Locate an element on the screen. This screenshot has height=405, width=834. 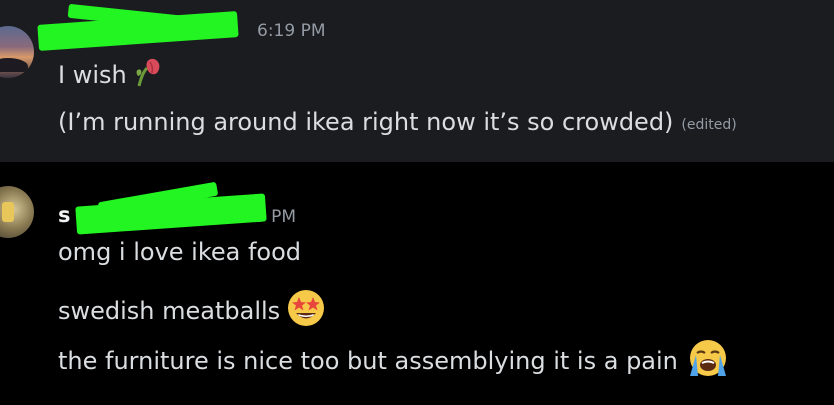
username-redacted is located at coordinates (140, 27).